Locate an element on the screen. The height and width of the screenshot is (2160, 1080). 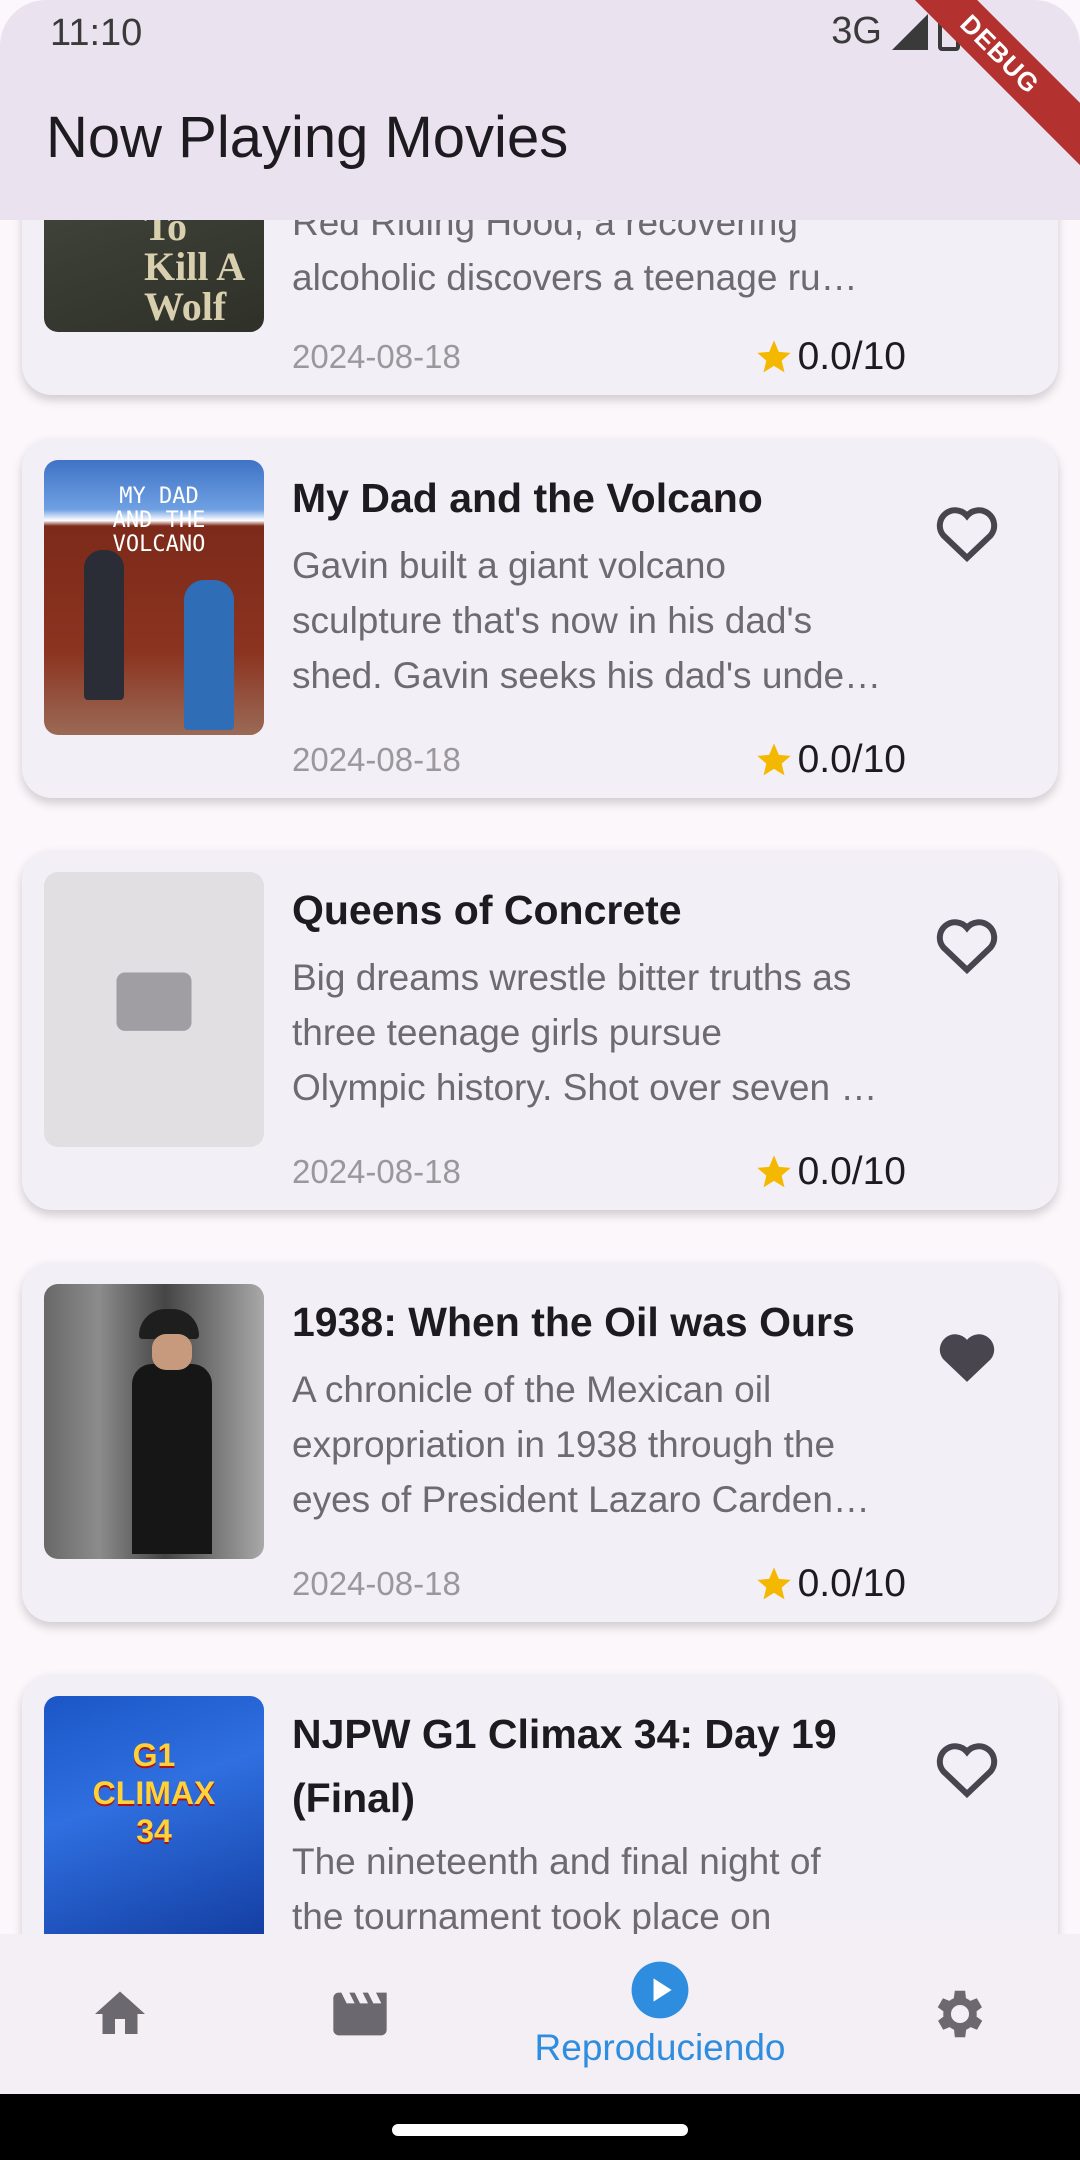
page-title: Now Playing Movies is located at coordinates (307, 137).